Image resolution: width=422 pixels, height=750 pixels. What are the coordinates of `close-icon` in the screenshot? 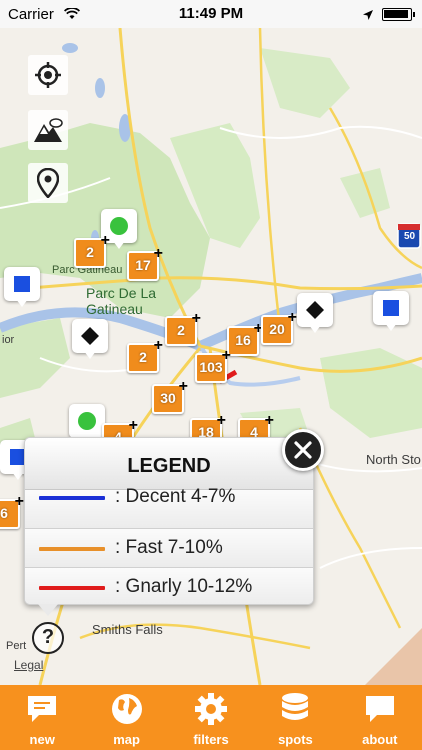 It's located at (303, 450).